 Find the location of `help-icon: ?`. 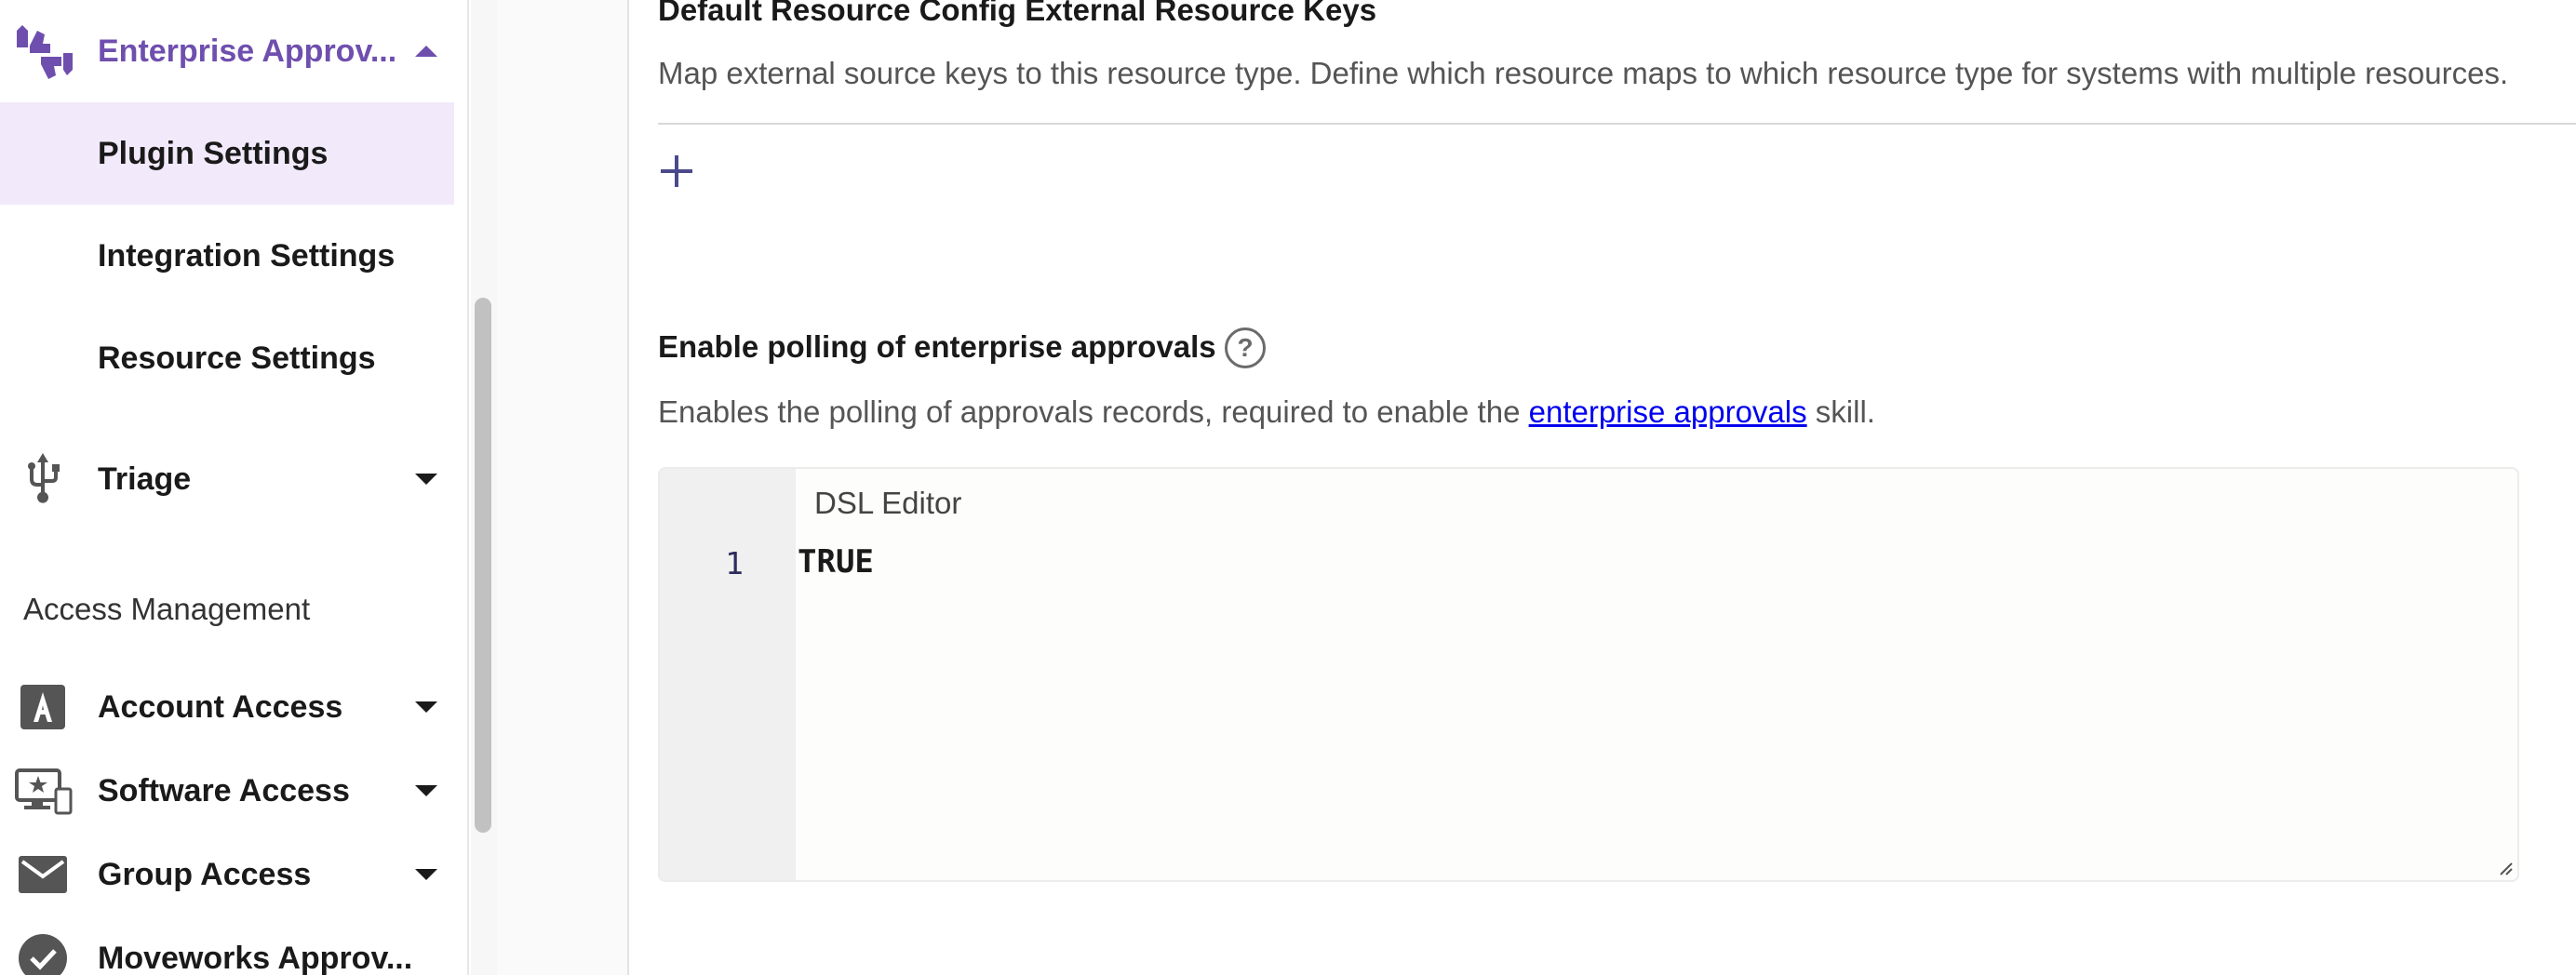

help-icon: ? is located at coordinates (1245, 347).